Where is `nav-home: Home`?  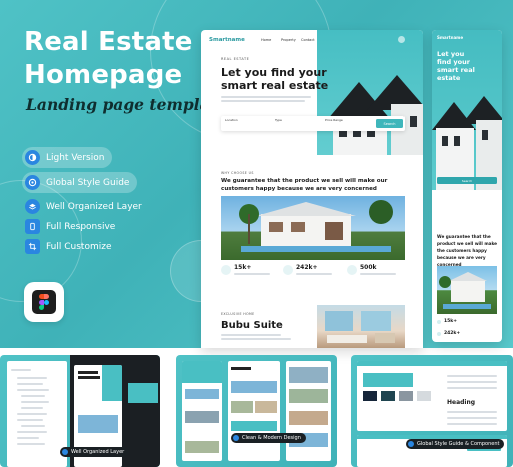
nav-home: Home is located at coordinates (266, 40).